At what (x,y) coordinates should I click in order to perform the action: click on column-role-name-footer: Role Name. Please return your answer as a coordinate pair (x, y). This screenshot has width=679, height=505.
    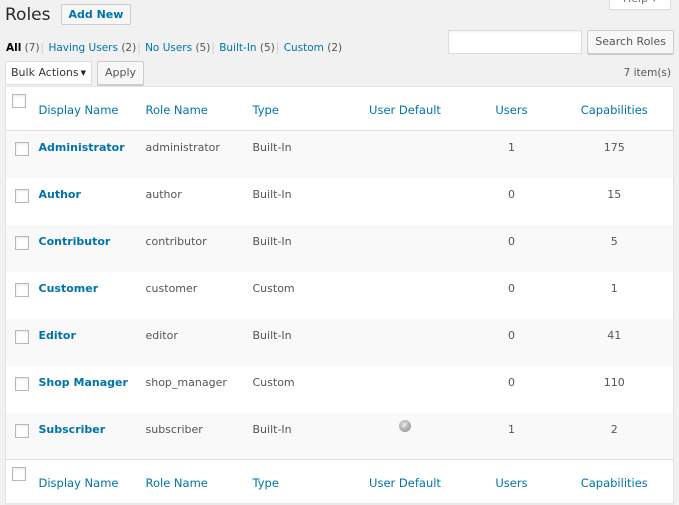
    Looking at the image, I should click on (199, 475).